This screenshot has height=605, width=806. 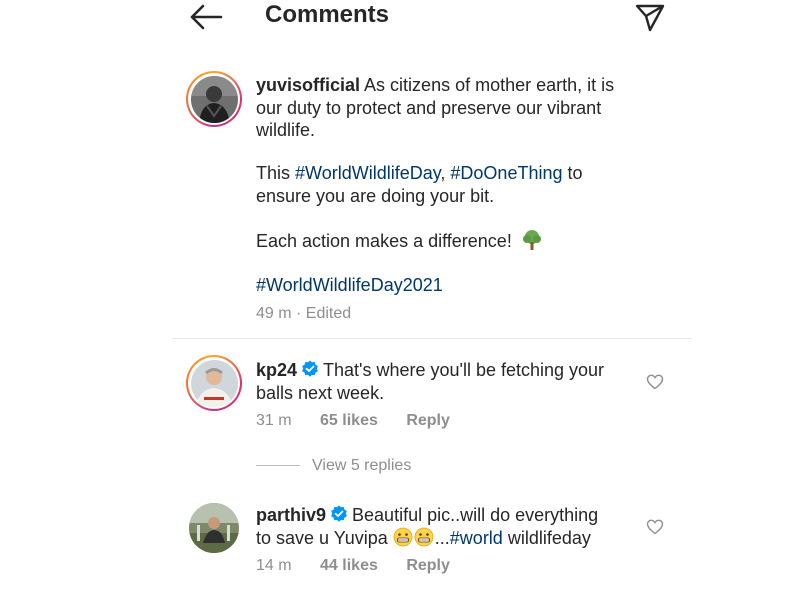 What do you see at coordinates (304, 313) in the screenshot?
I see `caption-meta: 49 m · Edited` at bounding box center [304, 313].